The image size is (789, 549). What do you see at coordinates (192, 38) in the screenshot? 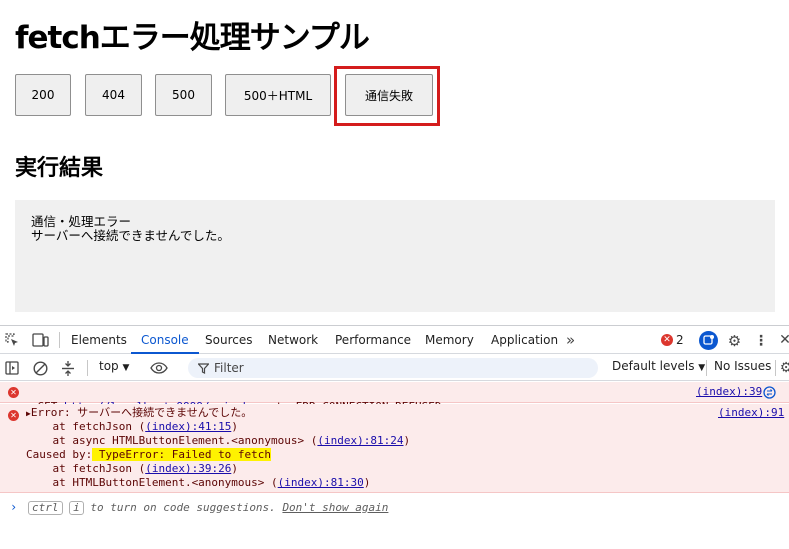
I see `page-title: fetchエラー処理サンプル` at bounding box center [192, 38].